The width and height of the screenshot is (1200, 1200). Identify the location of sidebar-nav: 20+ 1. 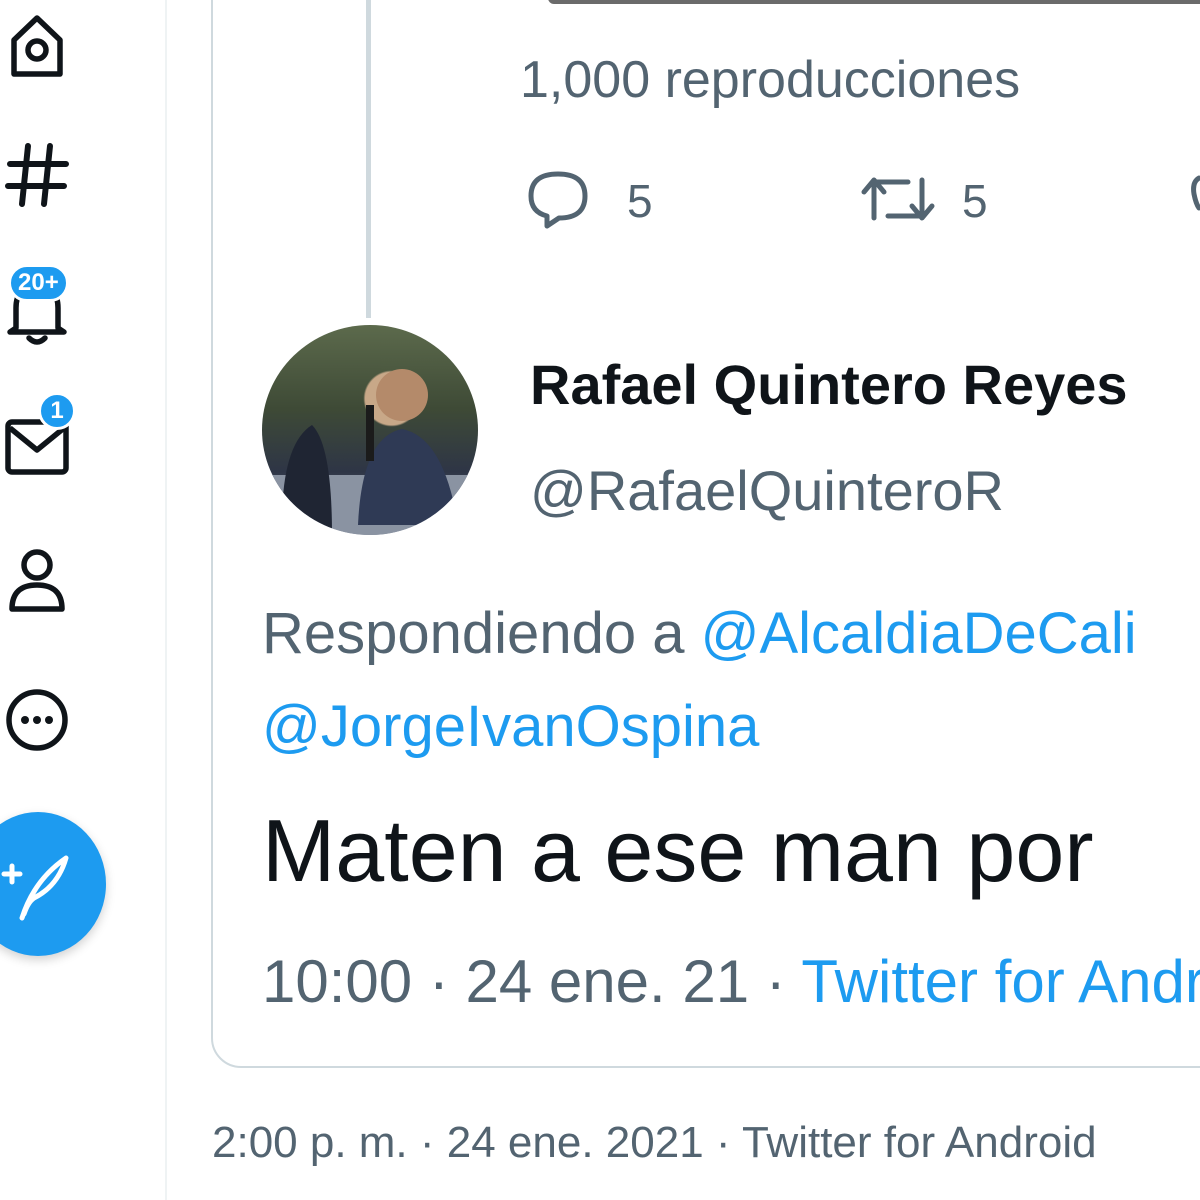
(83, 600).